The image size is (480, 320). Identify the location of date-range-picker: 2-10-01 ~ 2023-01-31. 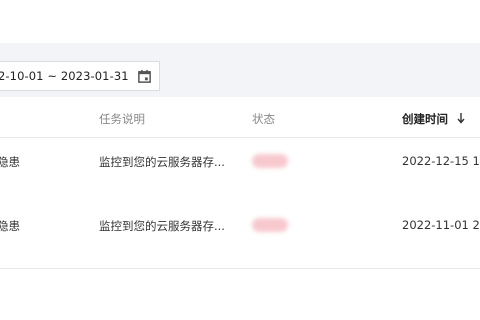
(80, 76).